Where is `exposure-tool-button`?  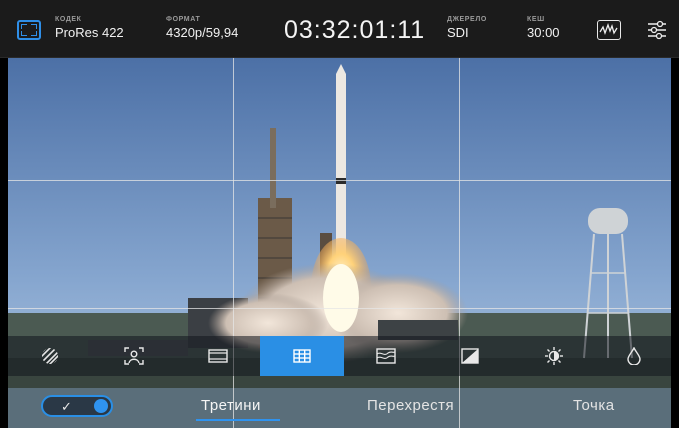
exposure-tool-button is located at coordinates (554, 356).